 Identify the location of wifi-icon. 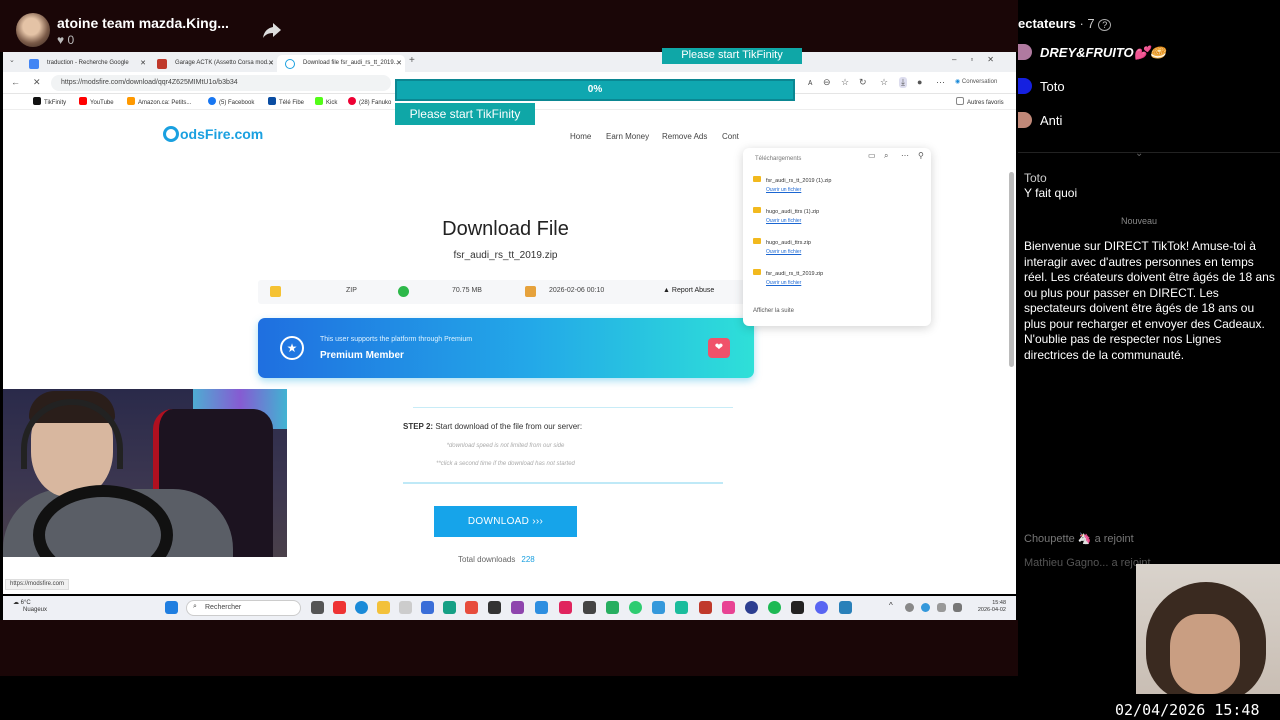
(941, 607).